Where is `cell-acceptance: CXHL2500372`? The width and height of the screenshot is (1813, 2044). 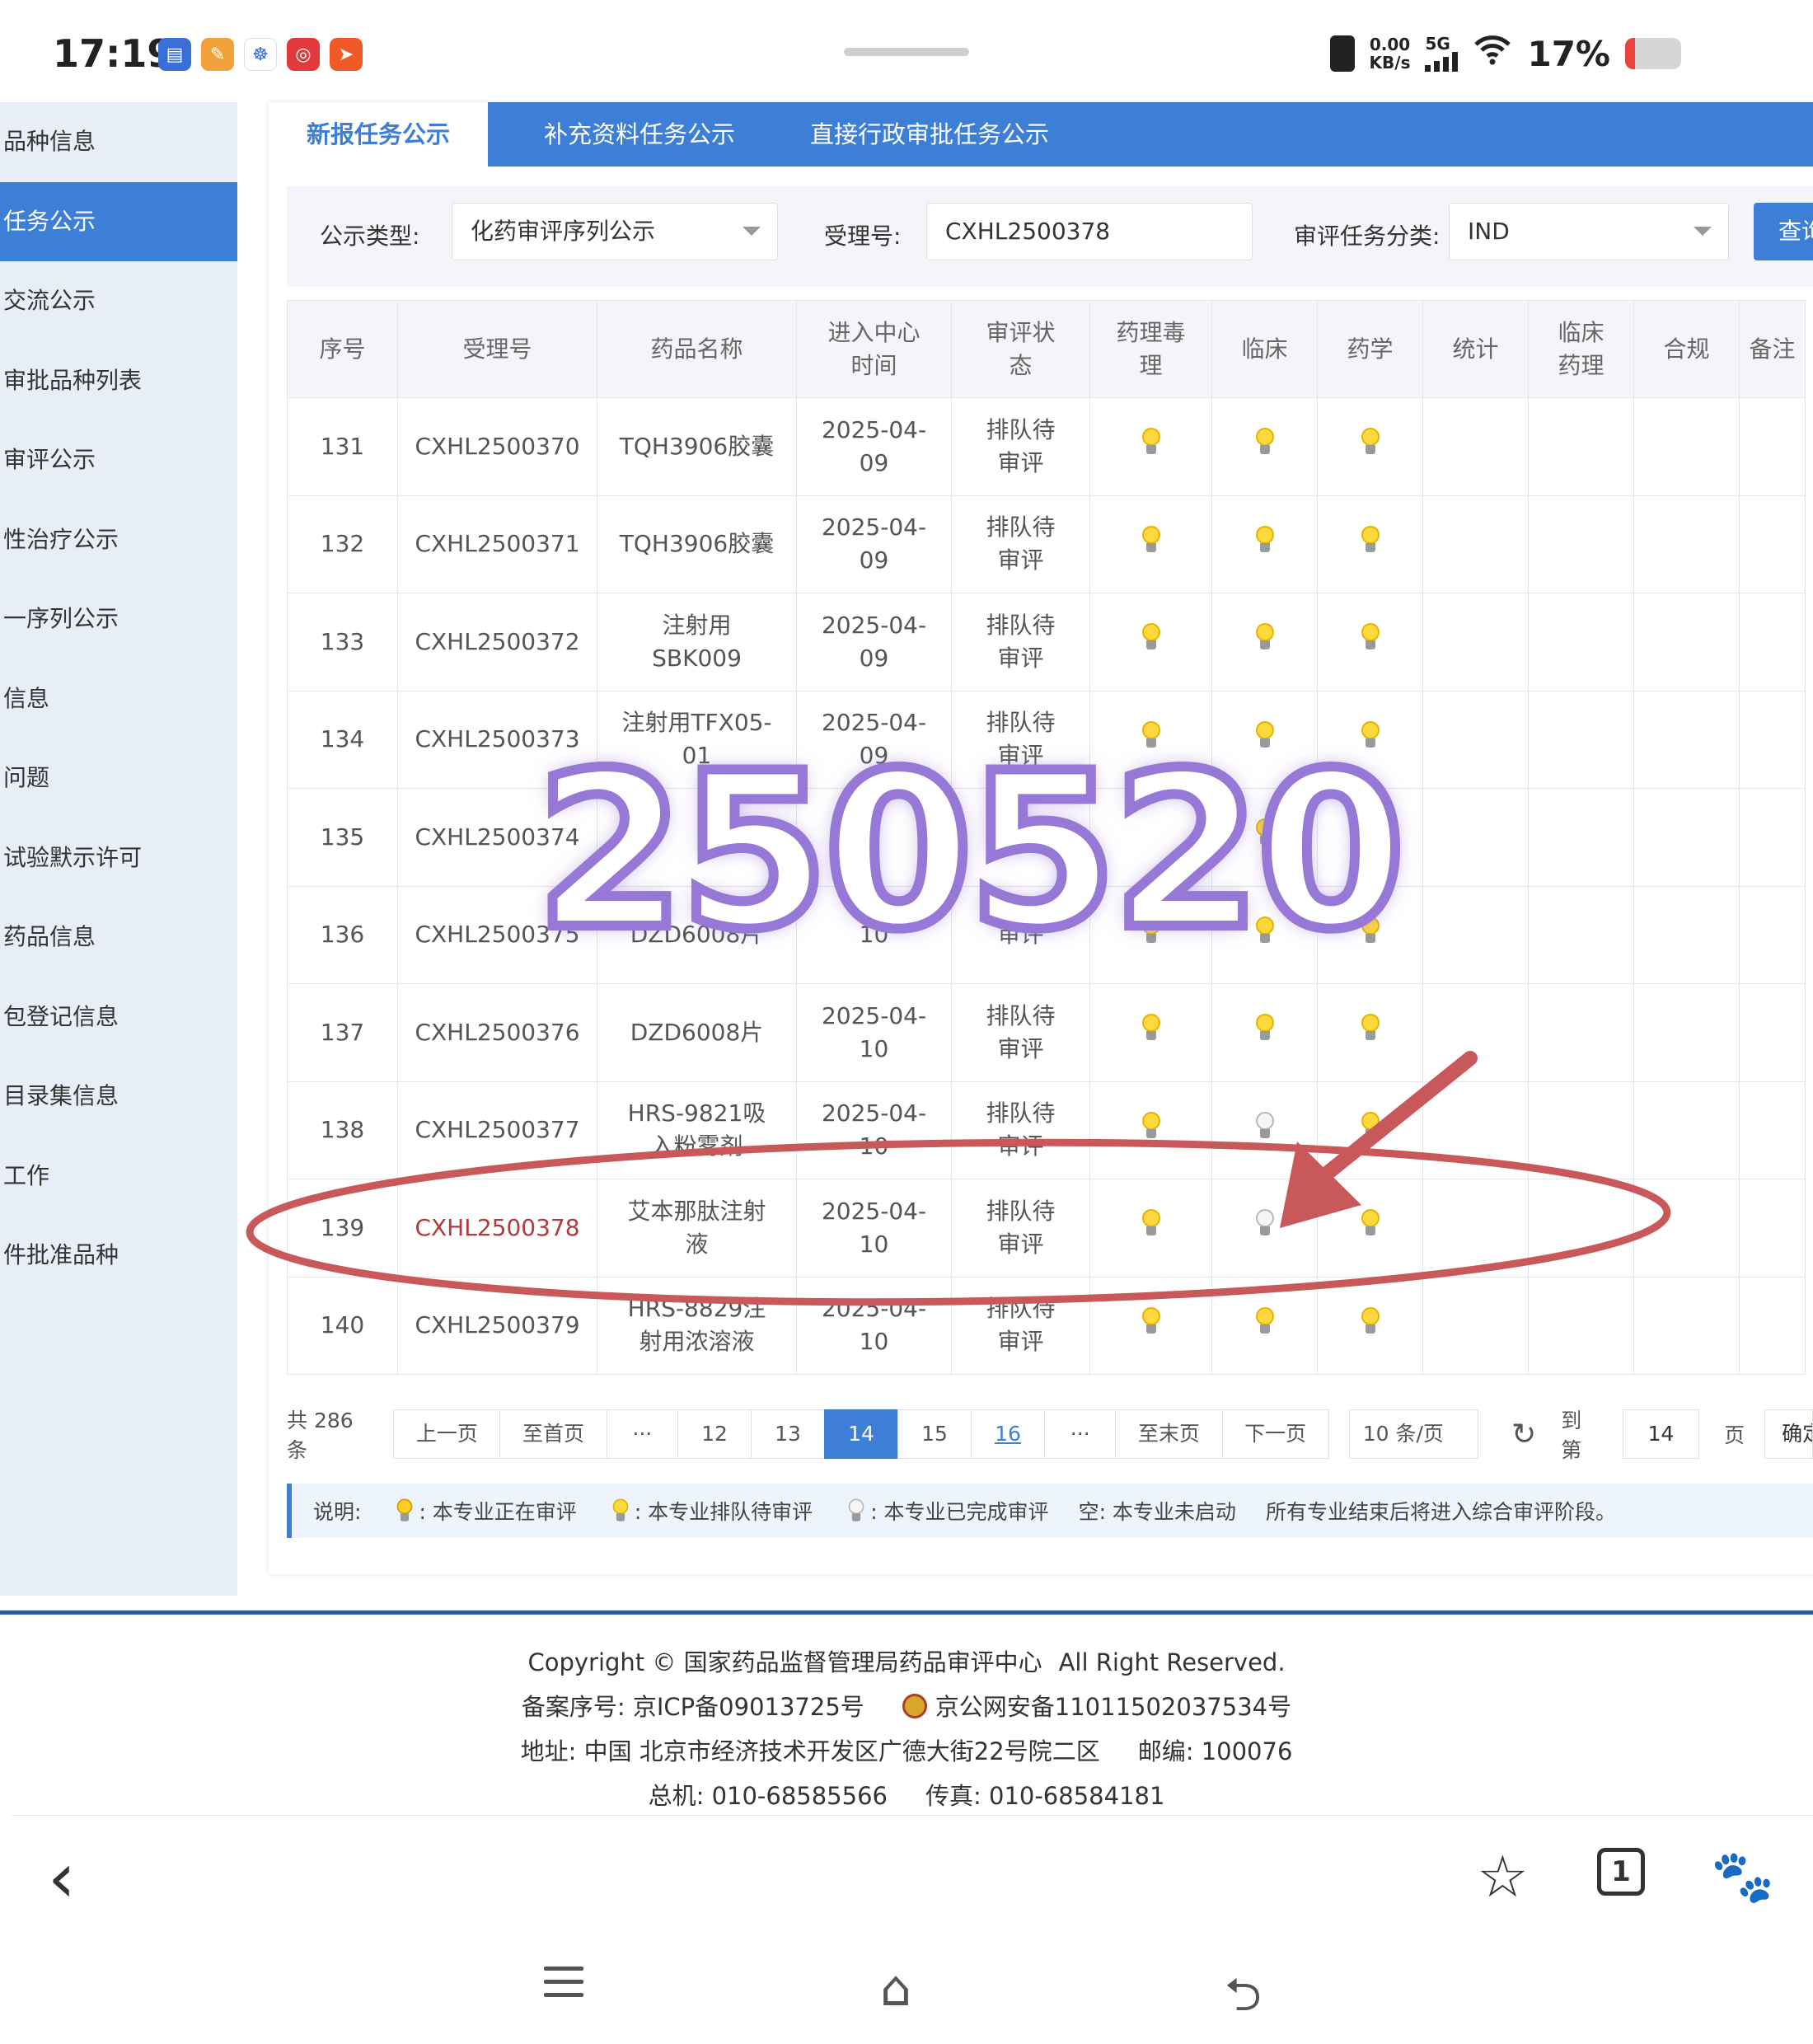
cell-acceptance: CXHL2500372 is located at coordinates (497, 642).